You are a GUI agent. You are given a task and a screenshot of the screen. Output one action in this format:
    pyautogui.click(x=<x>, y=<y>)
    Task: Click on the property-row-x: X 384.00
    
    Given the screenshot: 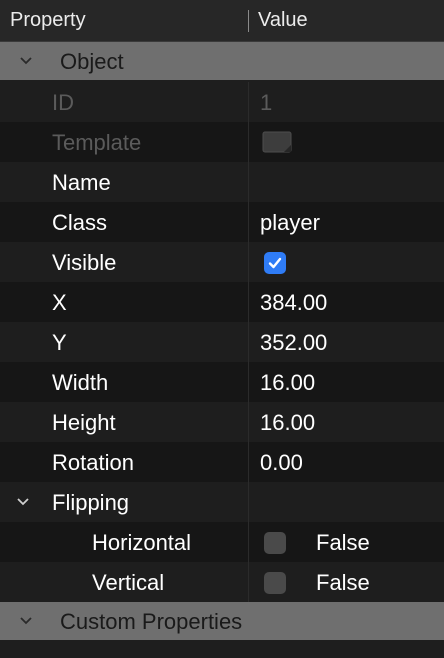 What is the action you would take?
    pyautogui.click(x=222, y=302)
    